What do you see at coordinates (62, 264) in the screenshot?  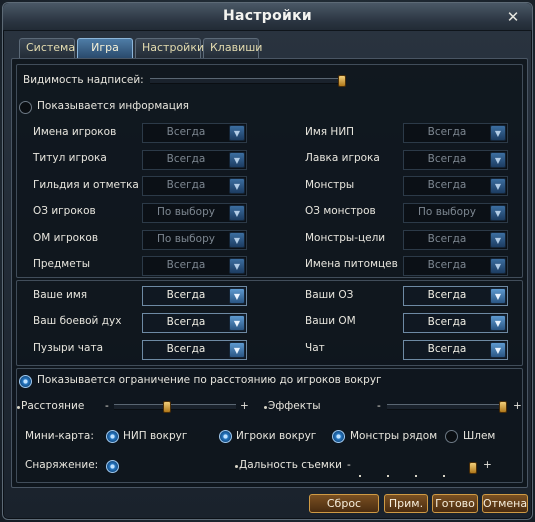 I see `option-label: Предметы` at bounding box center [62, 264].